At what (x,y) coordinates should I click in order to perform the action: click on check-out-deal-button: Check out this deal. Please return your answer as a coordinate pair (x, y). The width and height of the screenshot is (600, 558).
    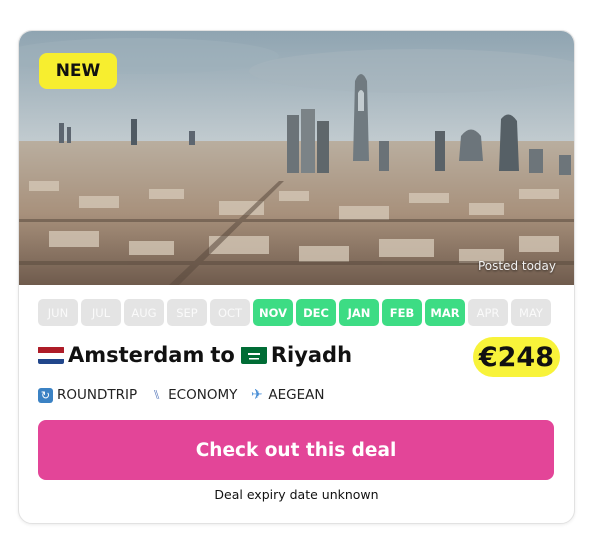
    Looking at the image, I should click on (296, 450).